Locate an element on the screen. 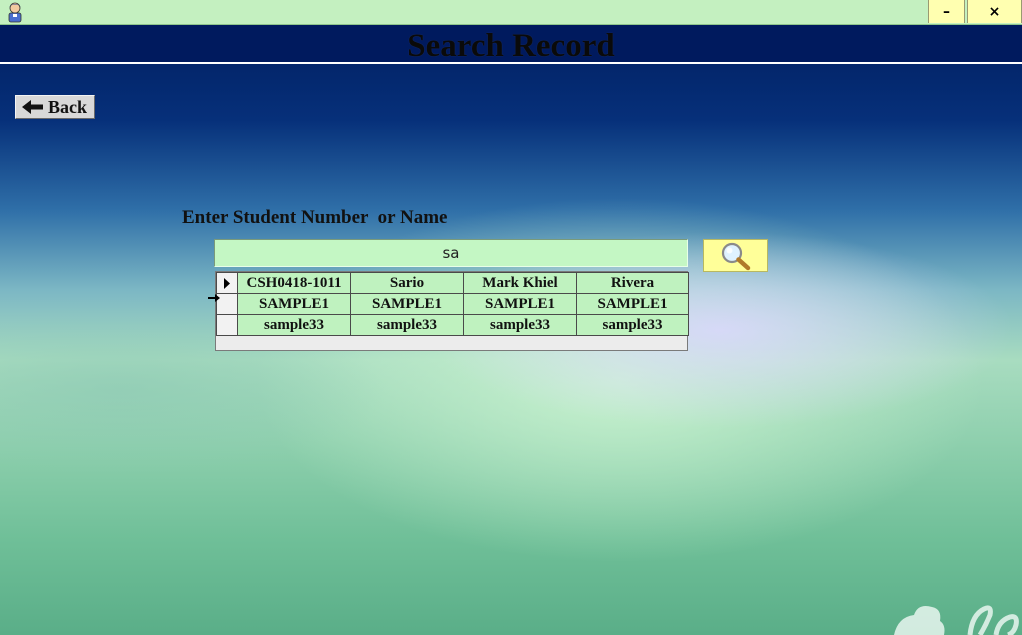  app-person-icon is located at coordinates (15, 12).